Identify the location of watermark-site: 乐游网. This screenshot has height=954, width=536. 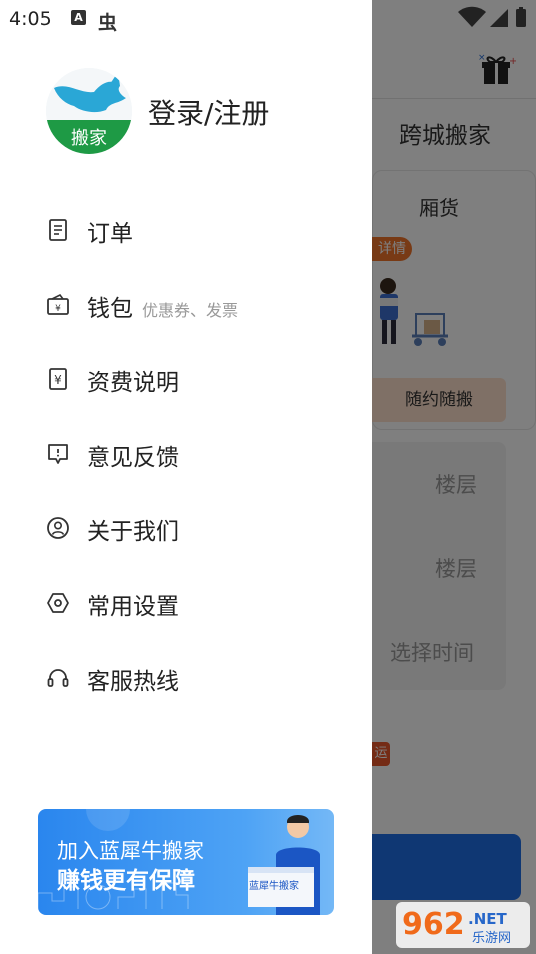
(491, 938).